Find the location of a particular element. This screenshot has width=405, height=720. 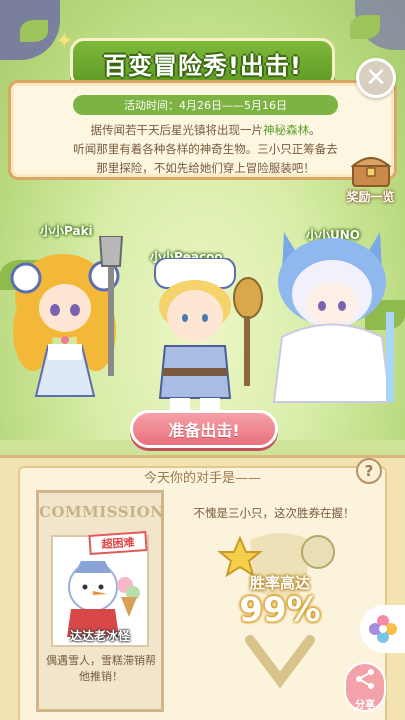

difficulty-badge: 超困难 is located at coordinates (118, 543).